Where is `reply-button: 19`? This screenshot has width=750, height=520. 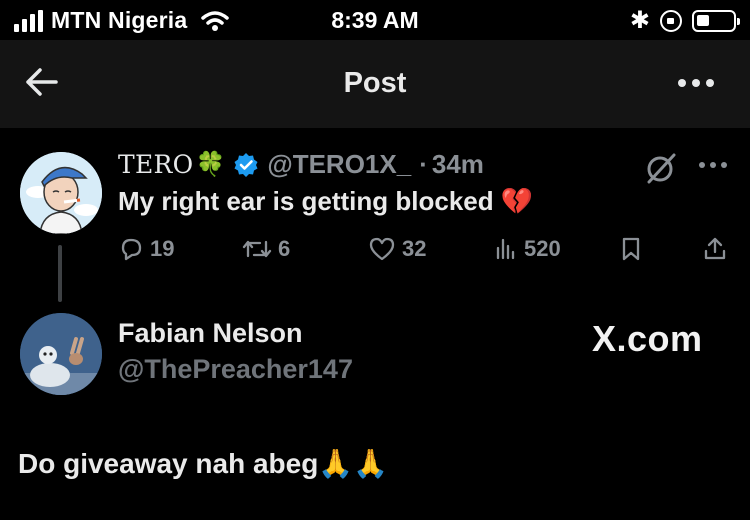 reply-button: 19 is located at coordinates (146, 249).